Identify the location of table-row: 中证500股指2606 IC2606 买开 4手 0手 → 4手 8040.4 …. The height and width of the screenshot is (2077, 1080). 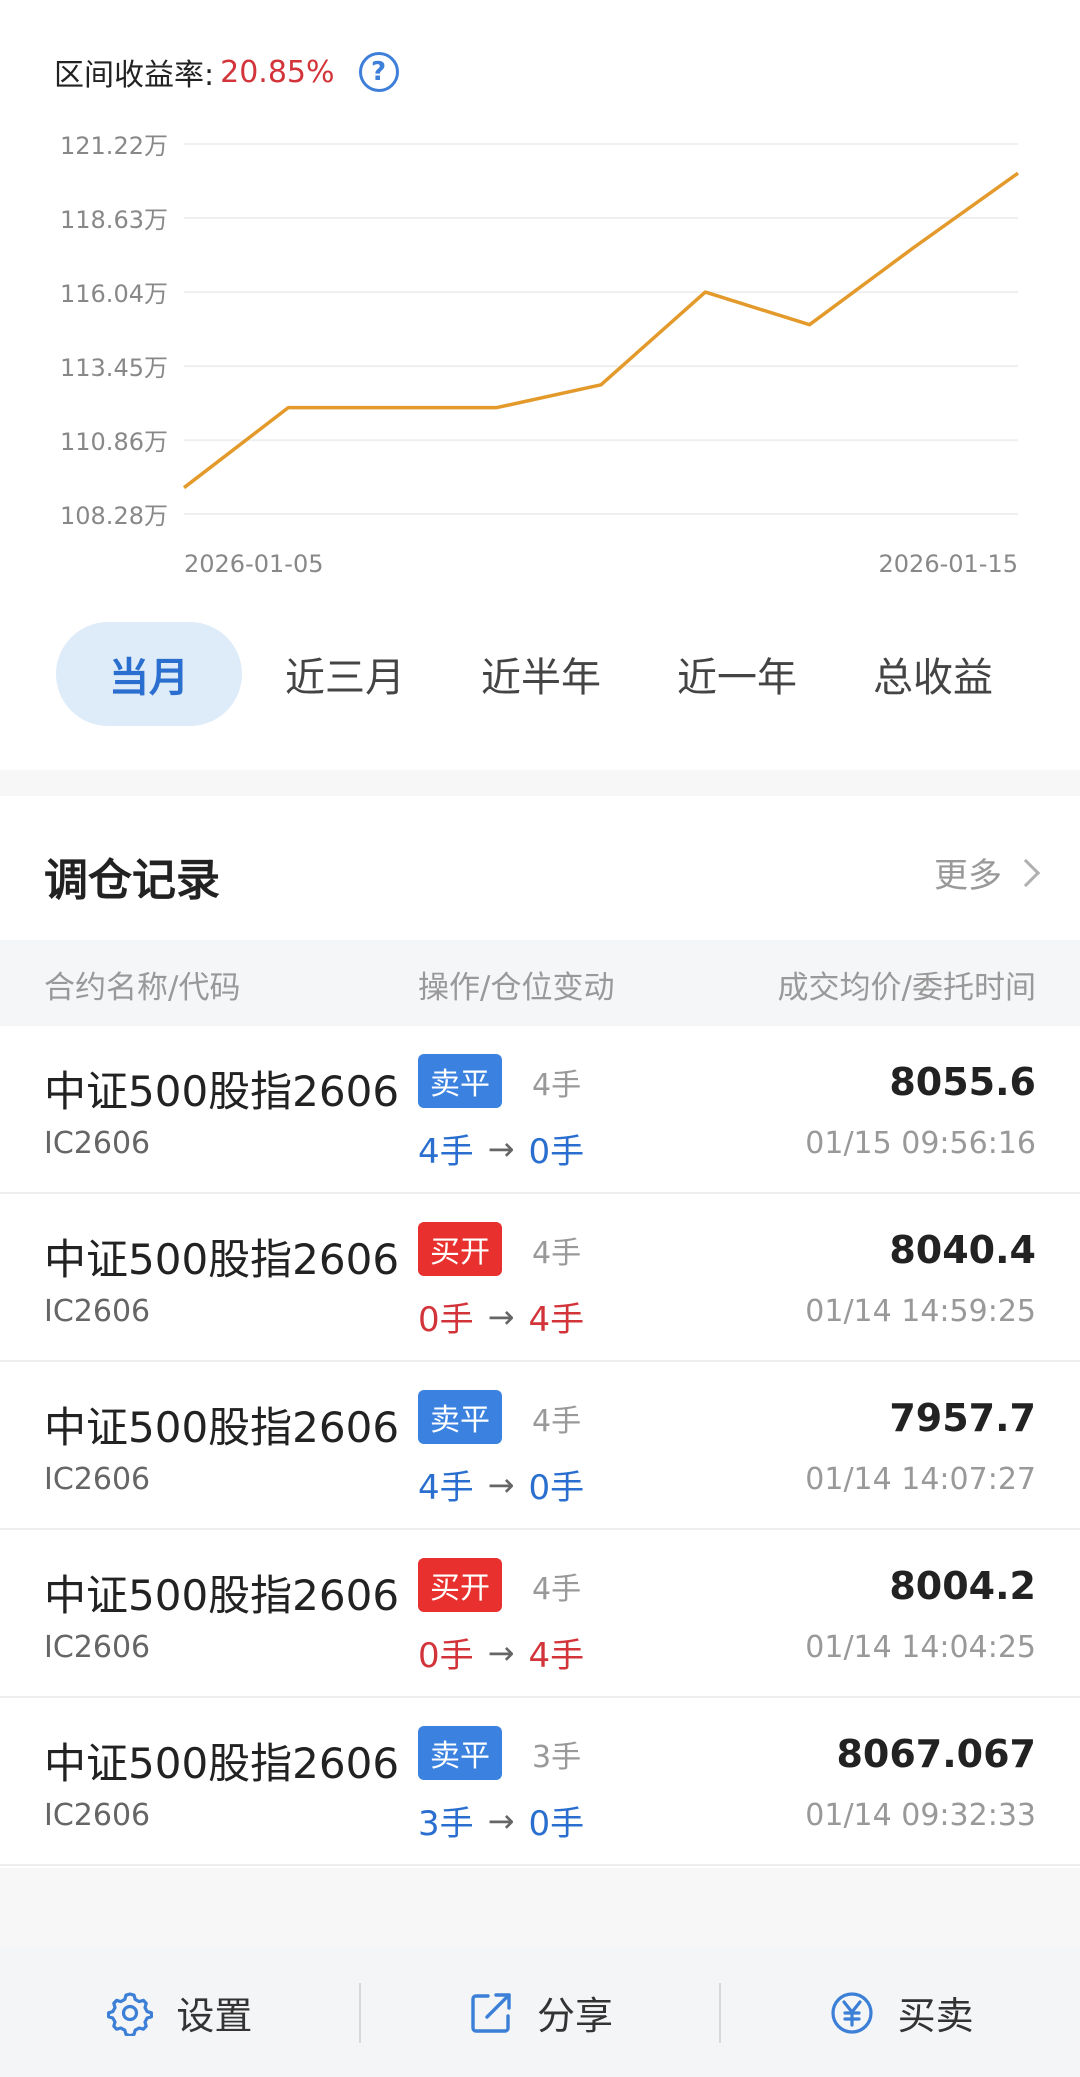
(540, 1278).